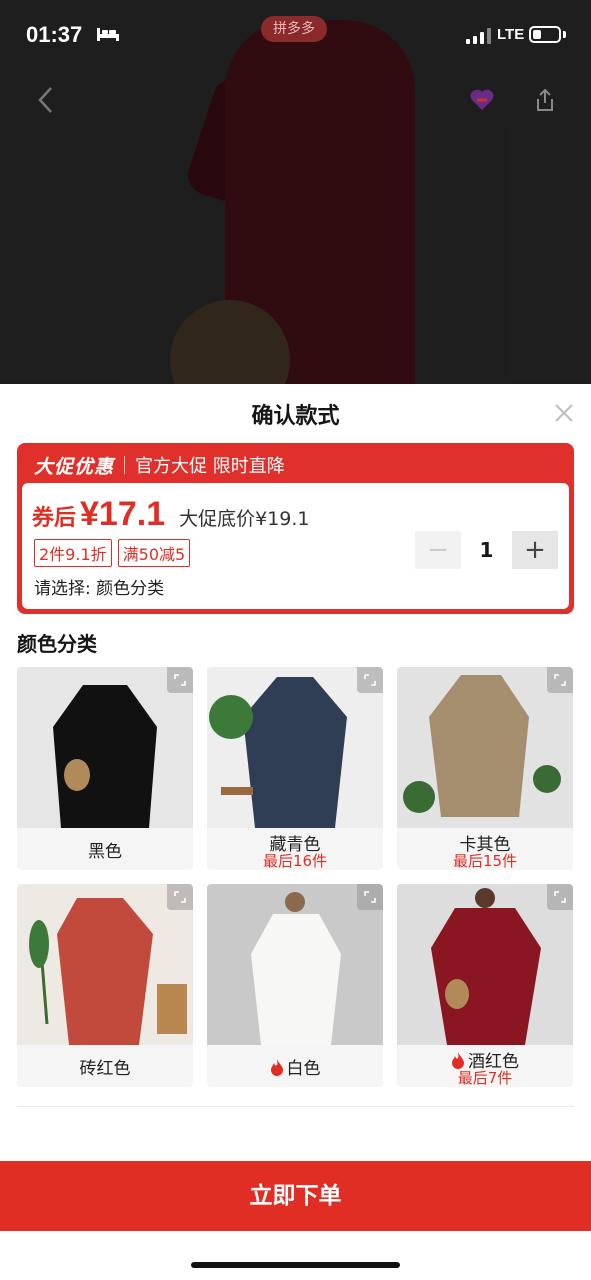 This screenshot has width=591, height=1280. I want to click on promo-brand: 大促优惠, so click(74, 466).